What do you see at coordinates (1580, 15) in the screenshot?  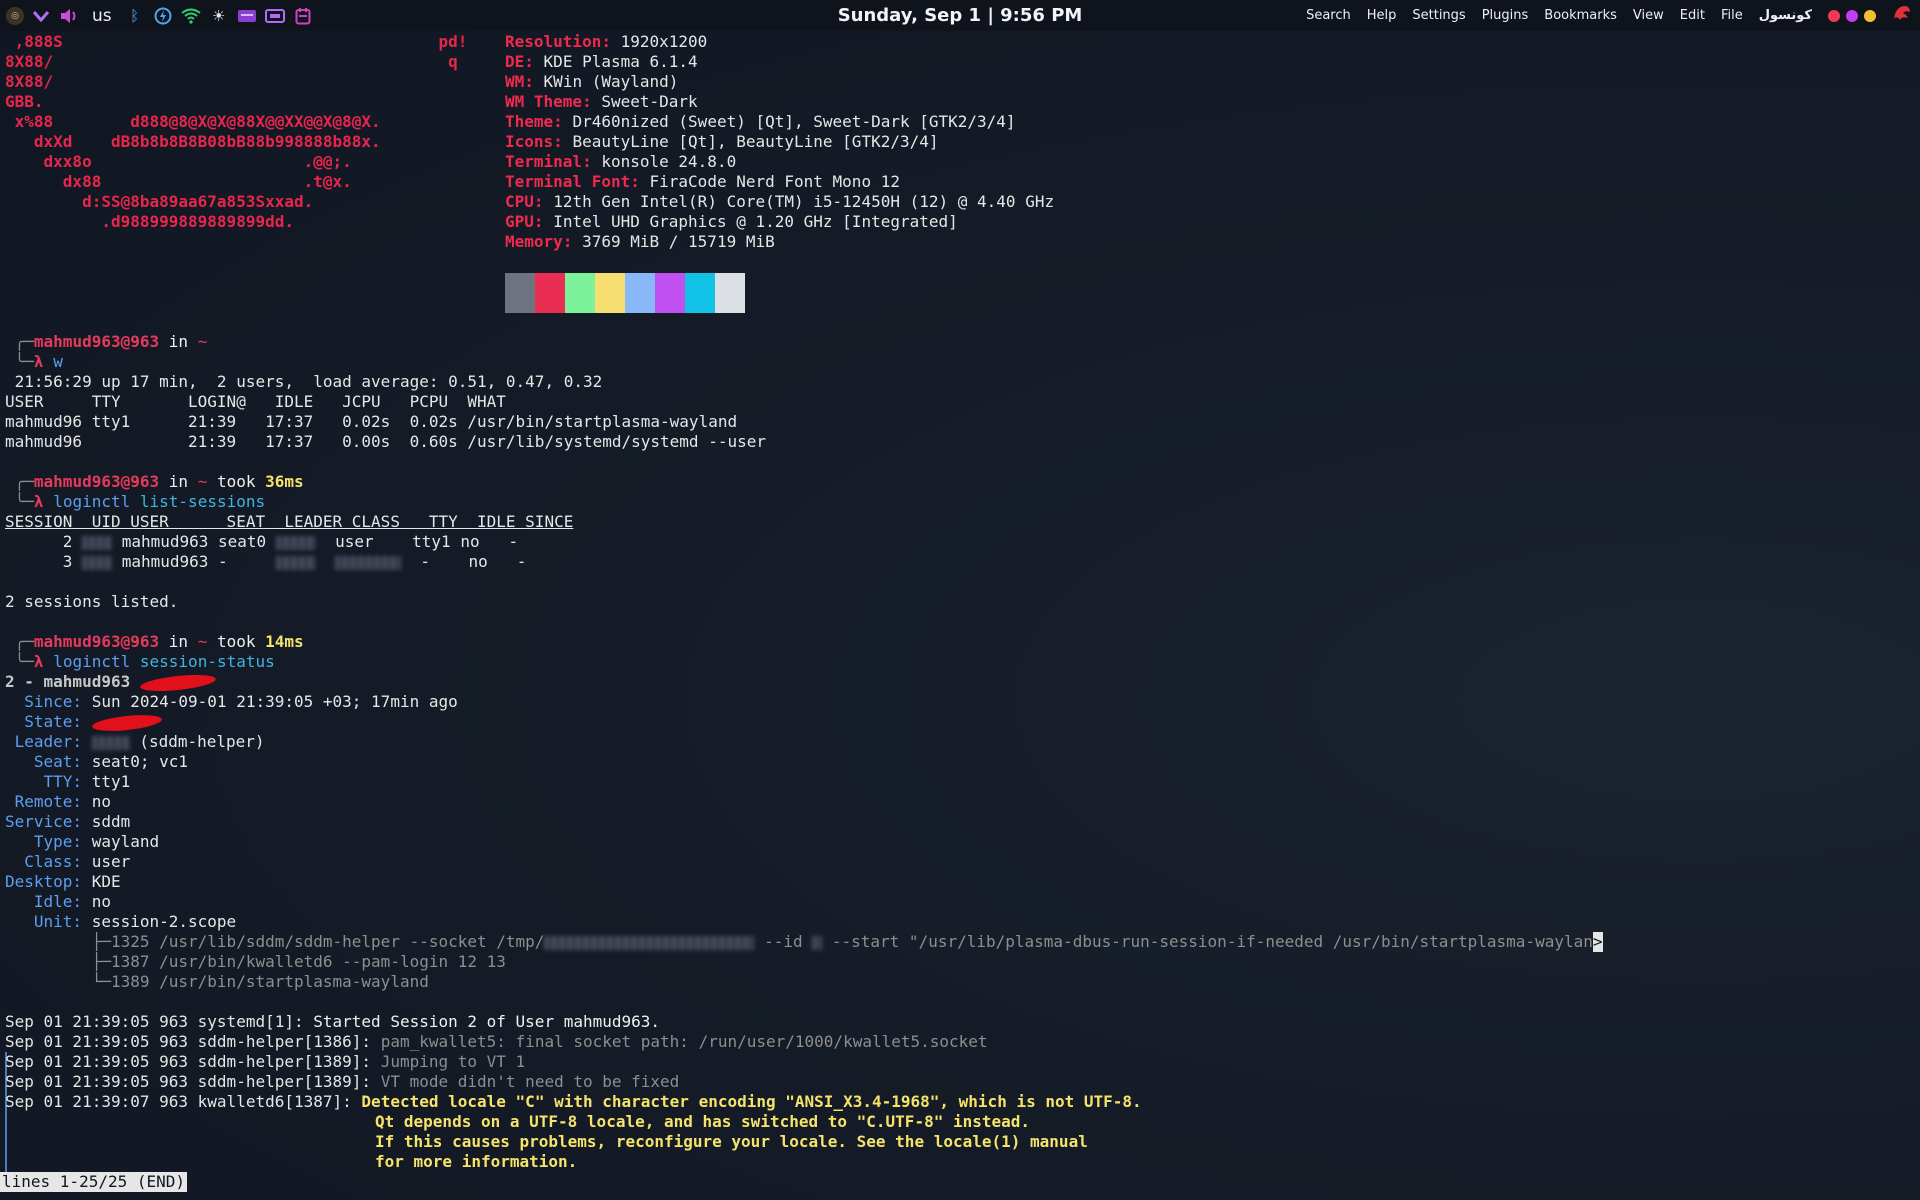 I see `menu-bookmarks: Bookmarks` at bounding box center [1580, 15].